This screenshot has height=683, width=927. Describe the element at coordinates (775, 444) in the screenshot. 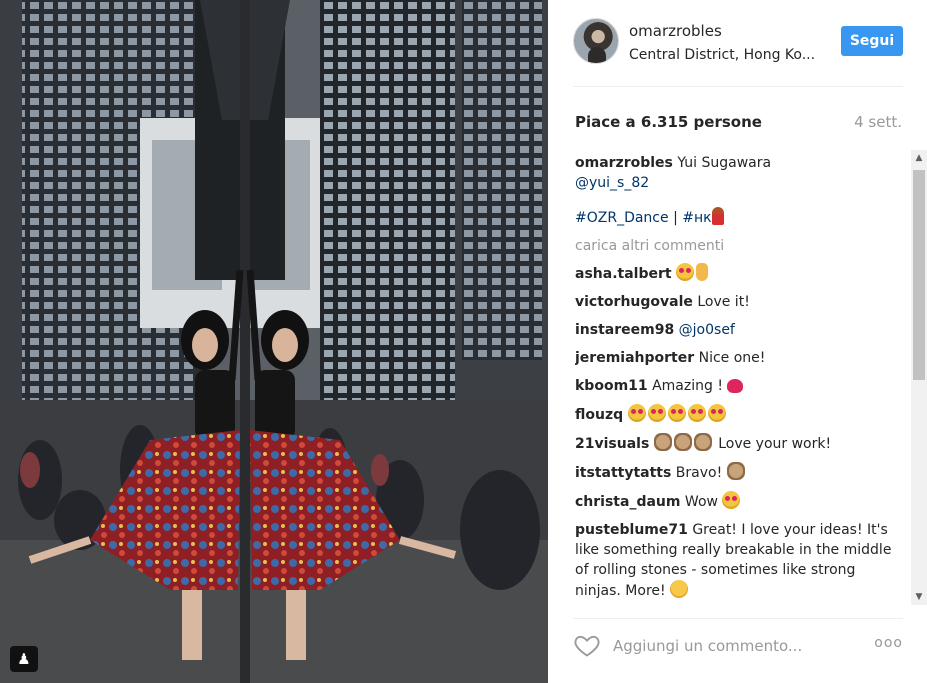

I see `comment-text: Love your work!` at that location.